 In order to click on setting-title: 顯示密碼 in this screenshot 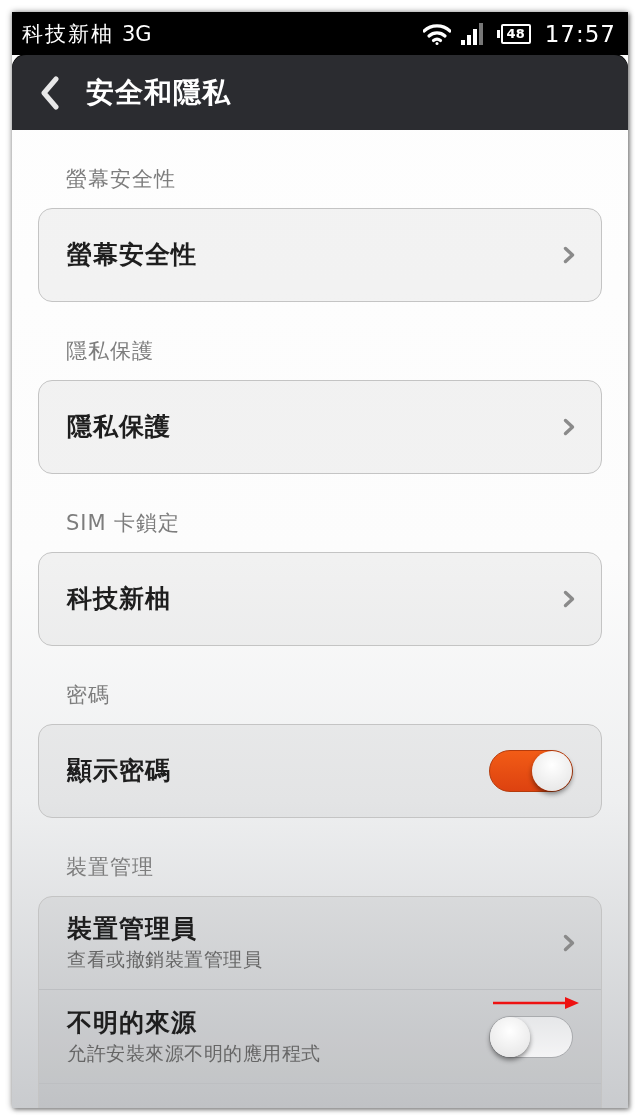, I will do `click(119, 771)`.